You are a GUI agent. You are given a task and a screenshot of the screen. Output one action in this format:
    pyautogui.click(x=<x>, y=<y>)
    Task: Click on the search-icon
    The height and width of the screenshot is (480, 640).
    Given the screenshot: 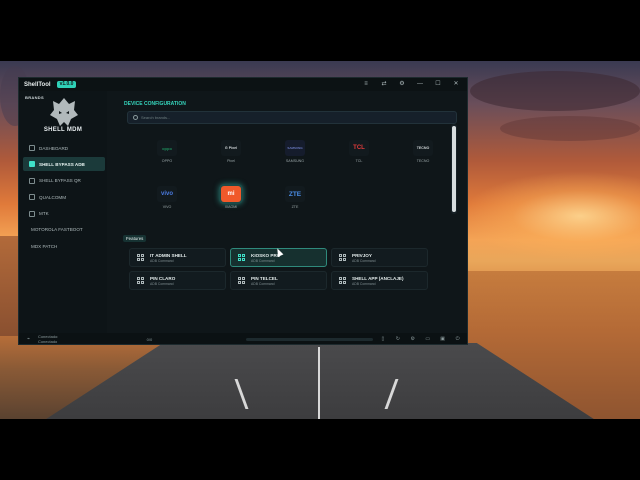 What is the action you would take?
    pyautogui.click(x=135, y=117)
    